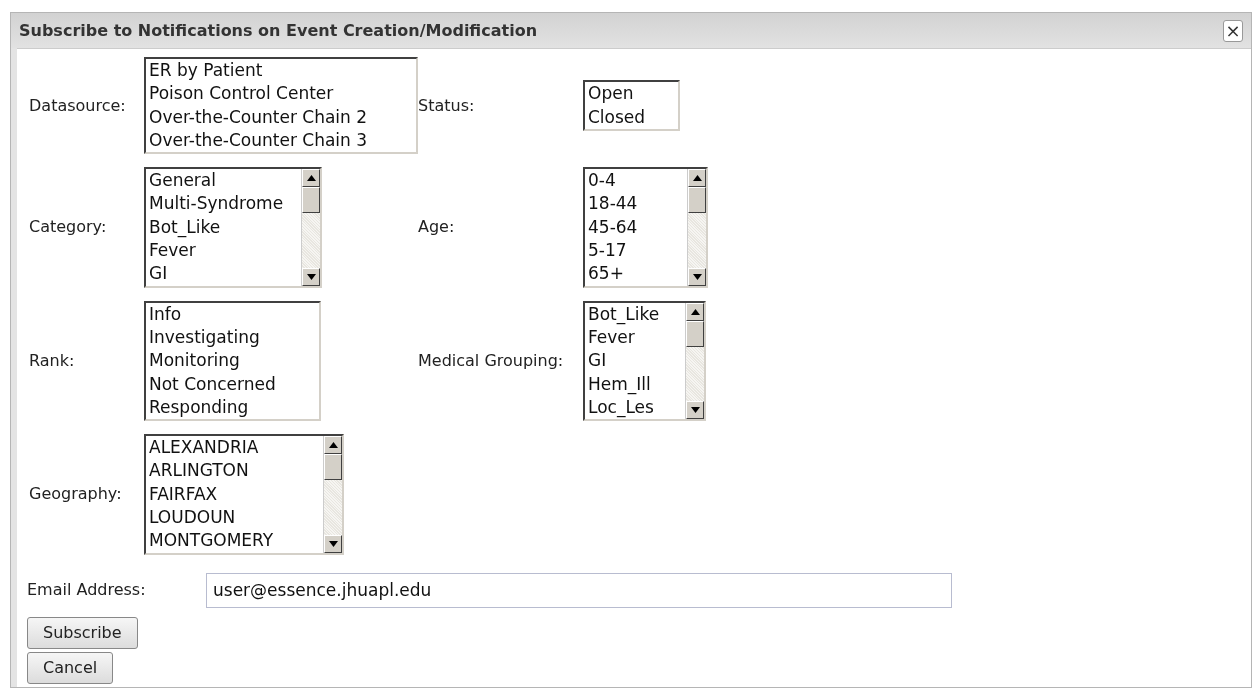 The image size is (1252, 688). Describe the element at coordinates (281, 94) in the screenshot. I see `list-option: Poison Control Center` at that location.